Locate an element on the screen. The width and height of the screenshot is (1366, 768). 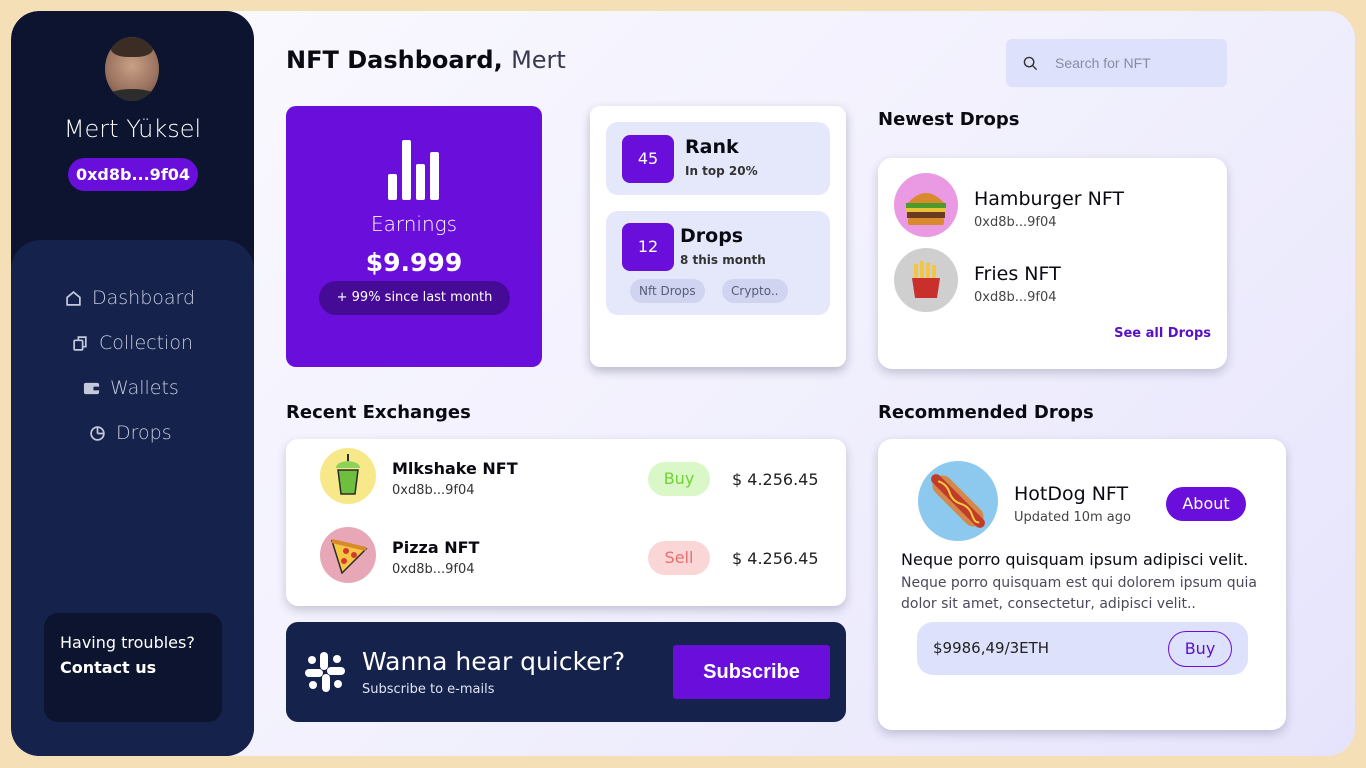
earnings-label: Earnings is located at coordinates (414, 224).